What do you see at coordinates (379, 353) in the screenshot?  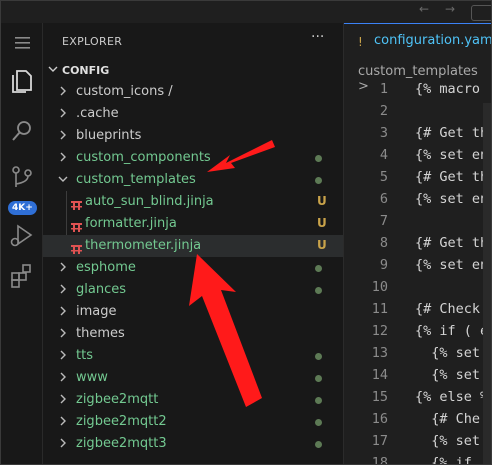 I see `line-number: 13` at bounding box center [379, 353].